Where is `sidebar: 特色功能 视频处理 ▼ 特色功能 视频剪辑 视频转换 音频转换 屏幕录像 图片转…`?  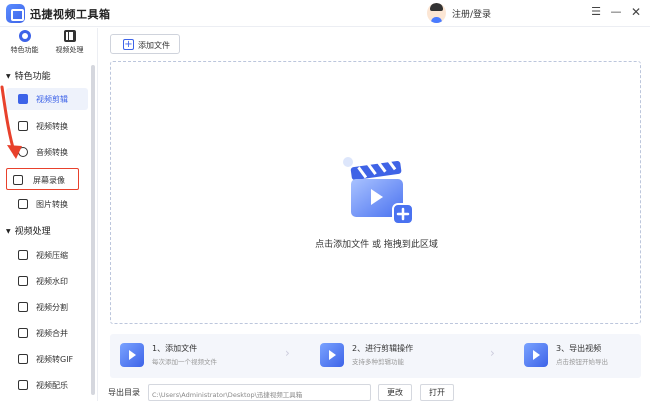 sidebar: 特色功能 视频处理 ▼ 特色功能 视频剪辑 视频转换 音频转换 屏幕录像 图片转… is located at coordinates (49, 214).